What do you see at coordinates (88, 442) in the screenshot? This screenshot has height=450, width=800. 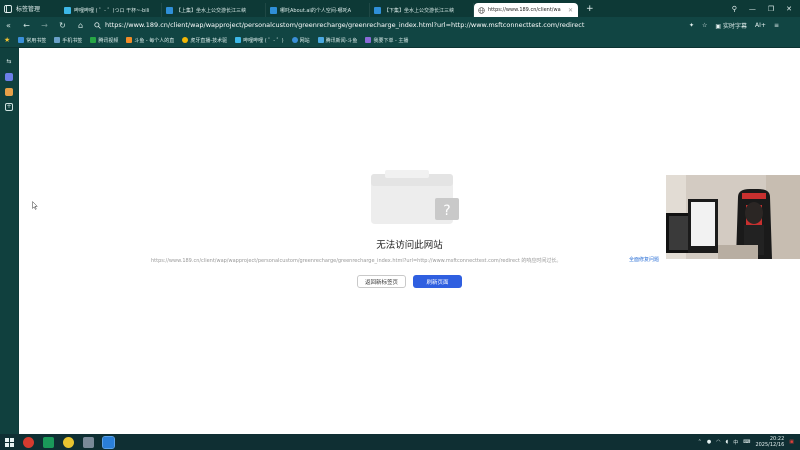 I see `file-app-icon` at bounding box center [88, 442].